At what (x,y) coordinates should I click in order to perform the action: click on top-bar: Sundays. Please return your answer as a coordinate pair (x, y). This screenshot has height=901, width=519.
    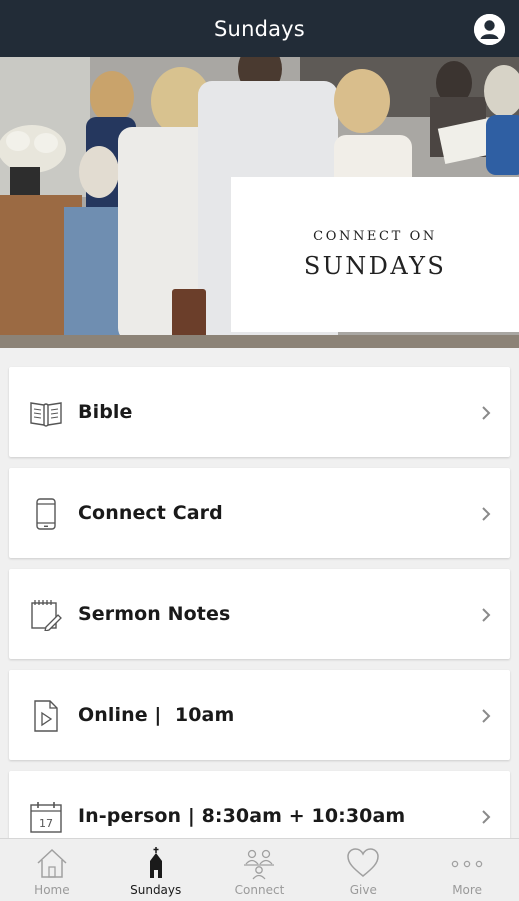
    Looking at the image, I should click on (259, 28).